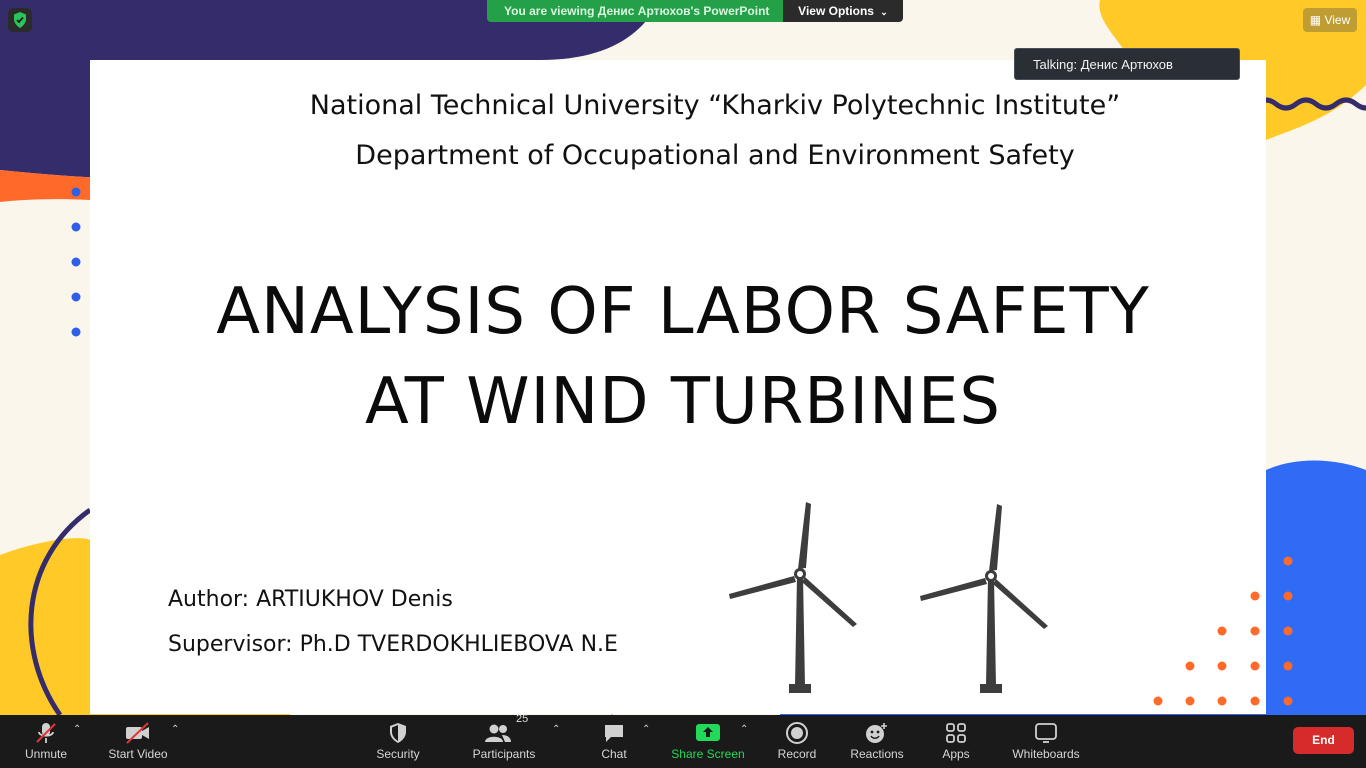 The image size is (1366, 768). I want to click on unmute-button: Unmute, so click(46, 741).